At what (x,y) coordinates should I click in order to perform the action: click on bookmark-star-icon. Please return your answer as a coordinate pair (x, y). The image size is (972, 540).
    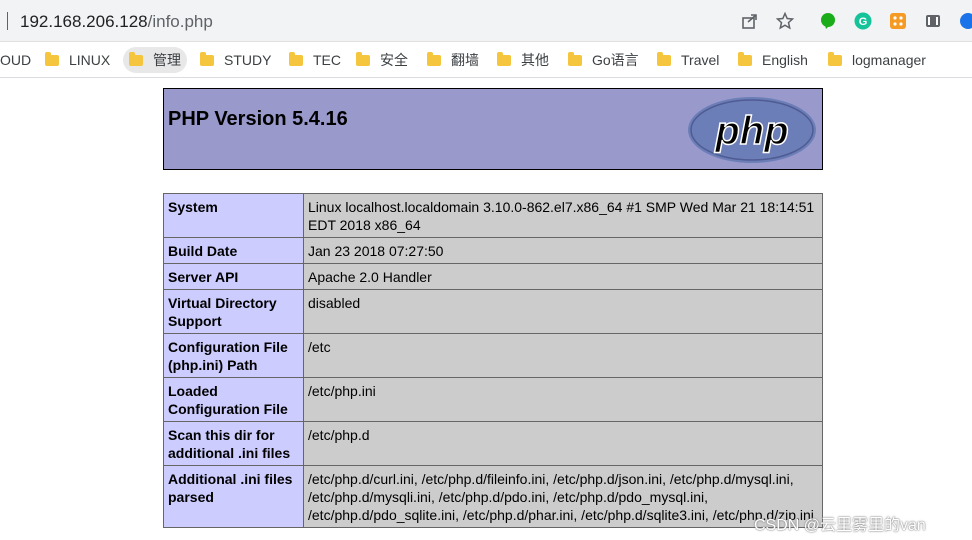
    Looking at the image, I should click on (785, 21).